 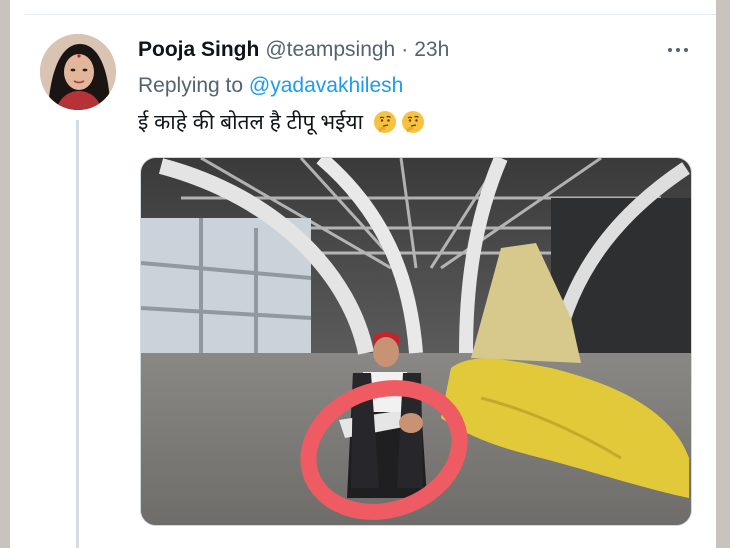 I want to click on divider, so click(x=370, y=14).